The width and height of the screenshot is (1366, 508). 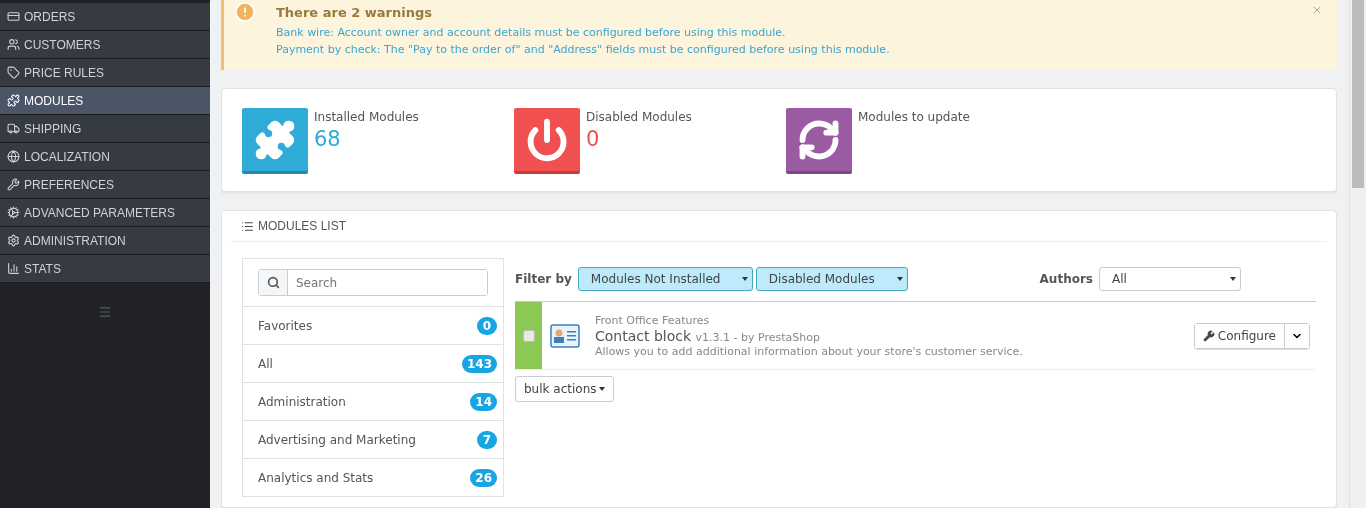 I want to click on sidebar-item: PREFERENCES, so click(x=105, y=185).